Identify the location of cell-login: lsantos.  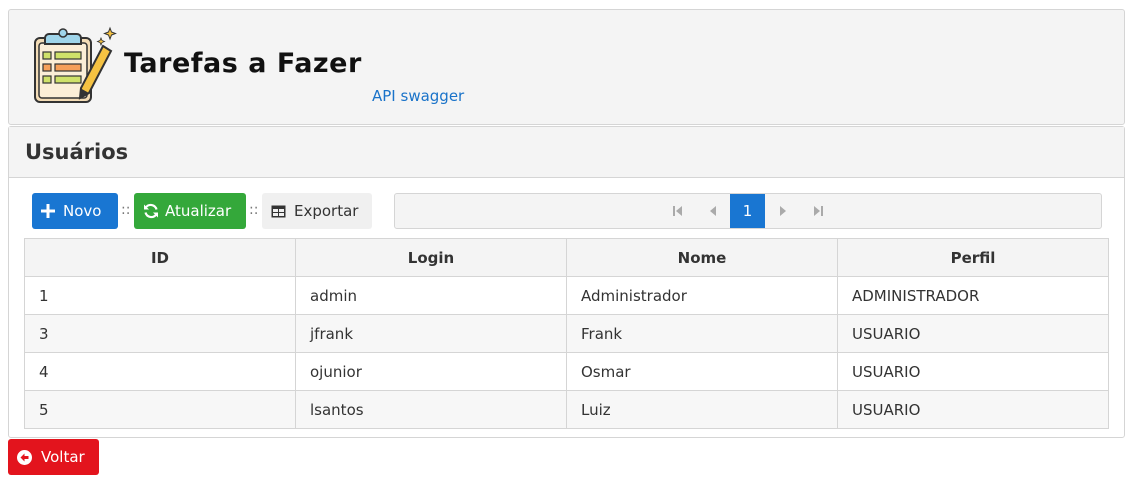
(431, 409).